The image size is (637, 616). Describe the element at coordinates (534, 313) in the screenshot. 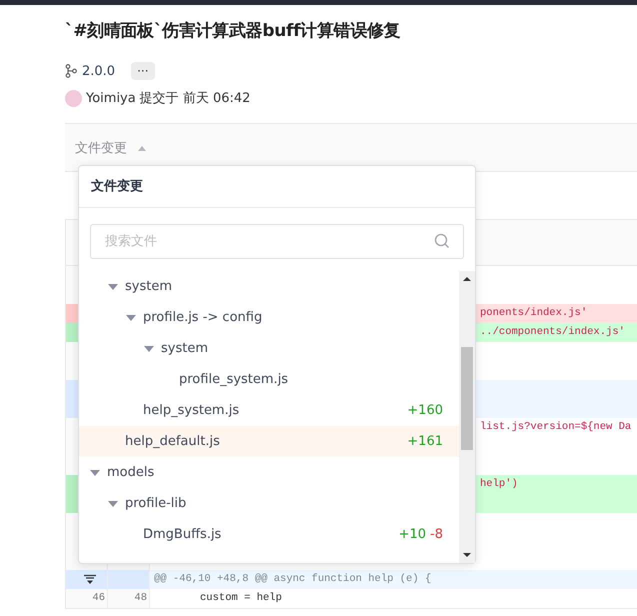

I see `code-line: ponents/index.js'` at that location.